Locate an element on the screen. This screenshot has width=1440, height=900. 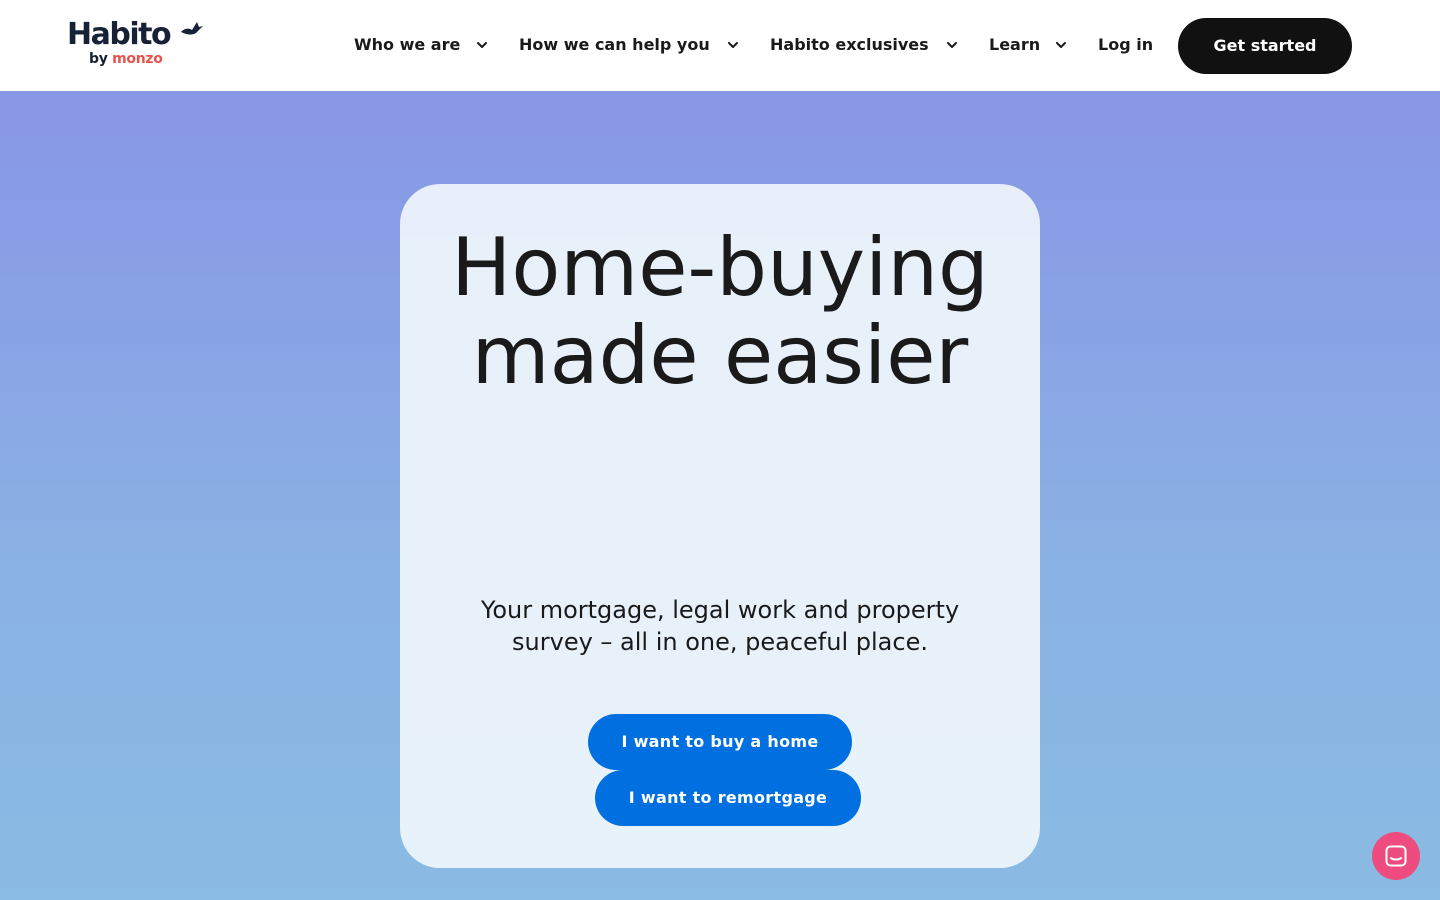
nav-label: How we can help you is located at coordinates (614, 44).